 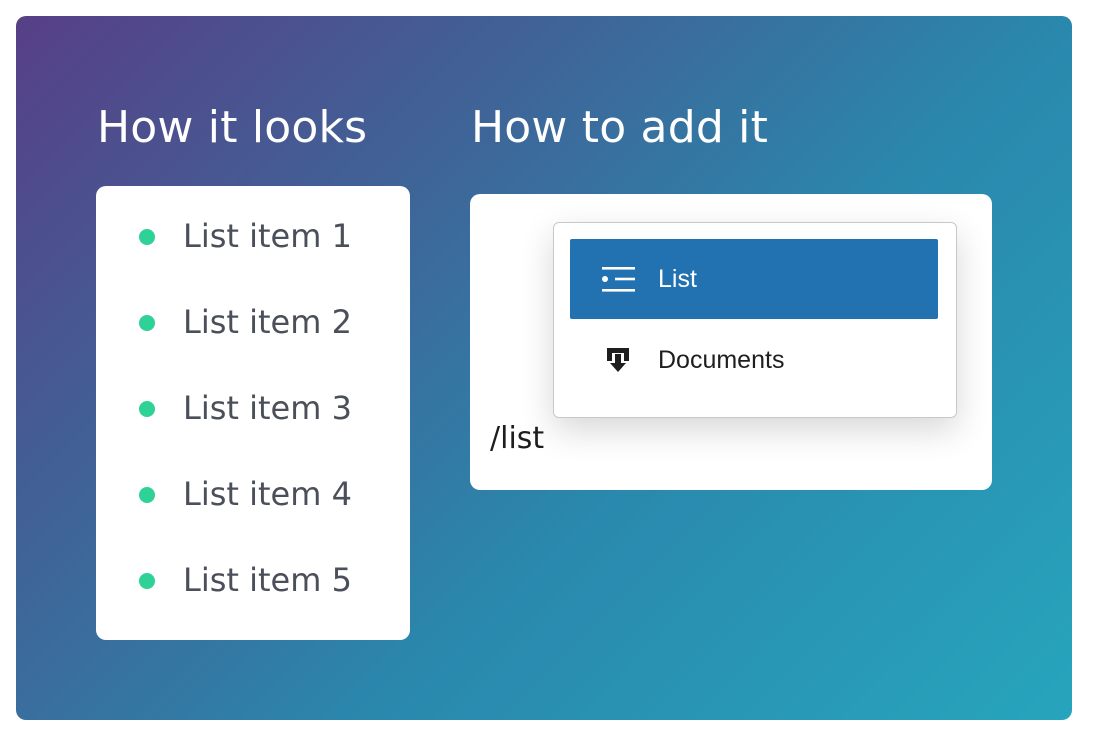 What do you see at coordinates (620, 127) in the screenshot?
I see `how-to-add-heading: How to add it` at bounding box center [620, 127].